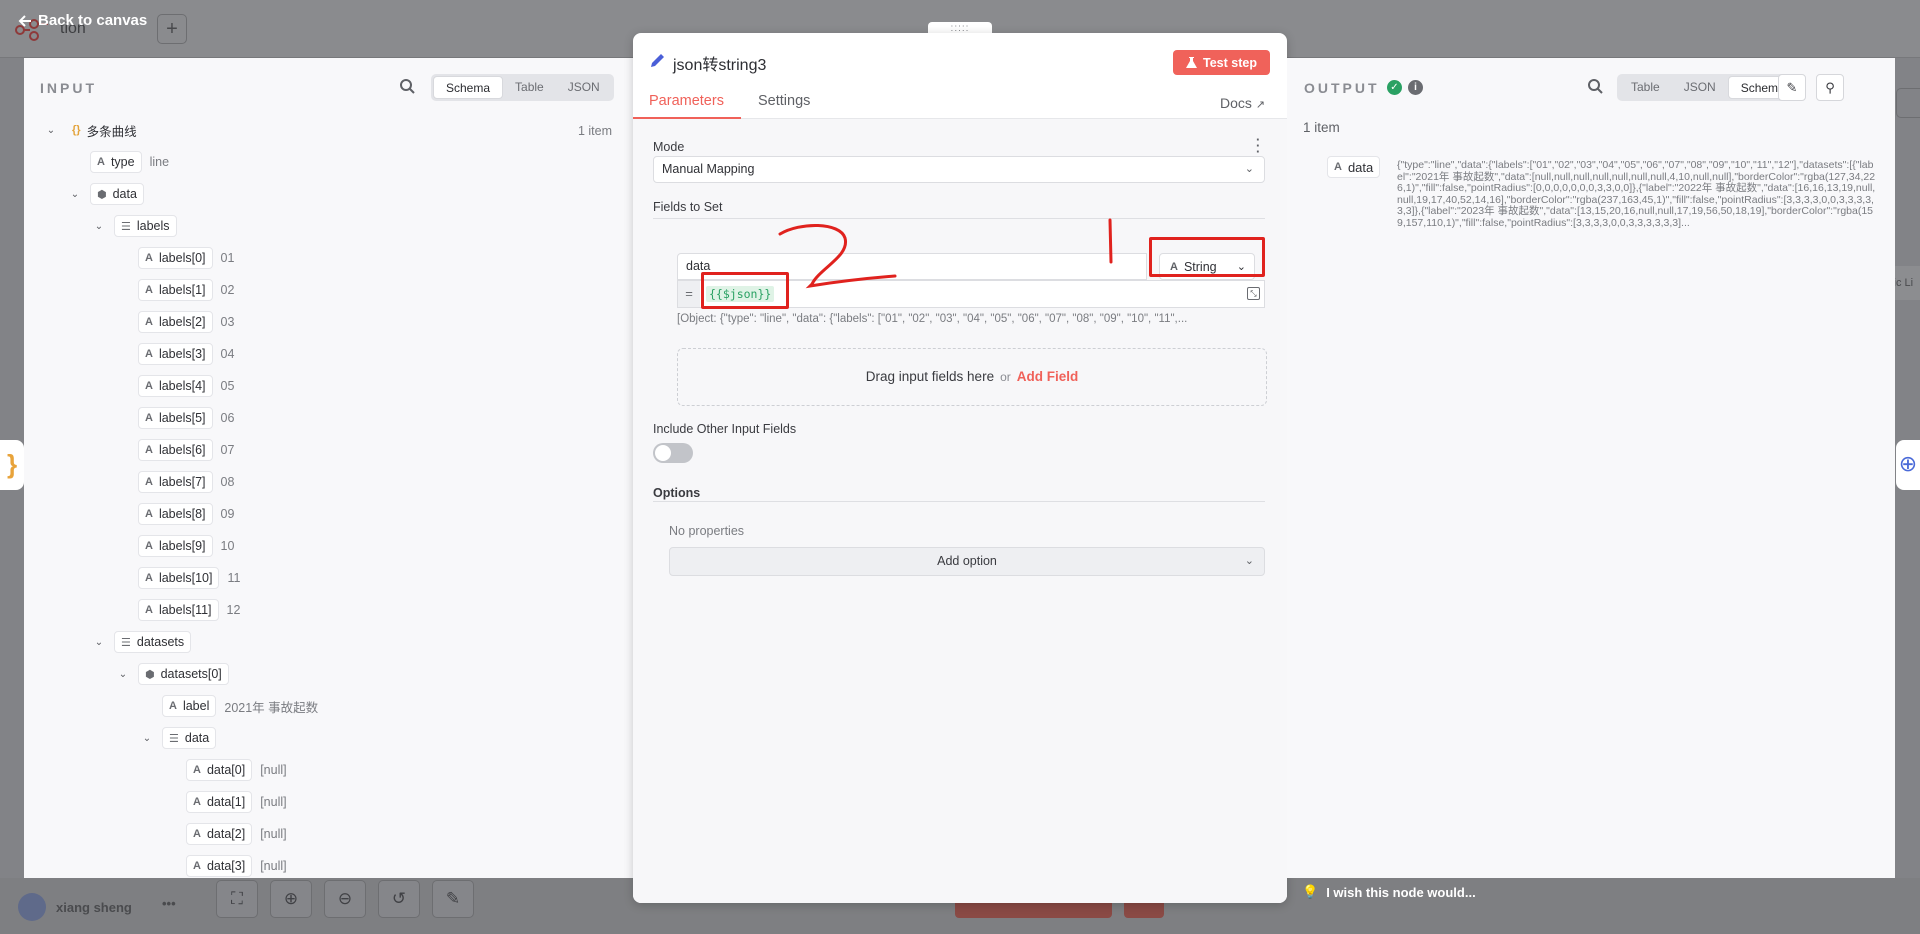 This screenshot has width=1920, height=934. What do you see at coordinates (673, 453) in the screenshot?
I see `include-other-fields-toggle` at bounding box center [673, 453].